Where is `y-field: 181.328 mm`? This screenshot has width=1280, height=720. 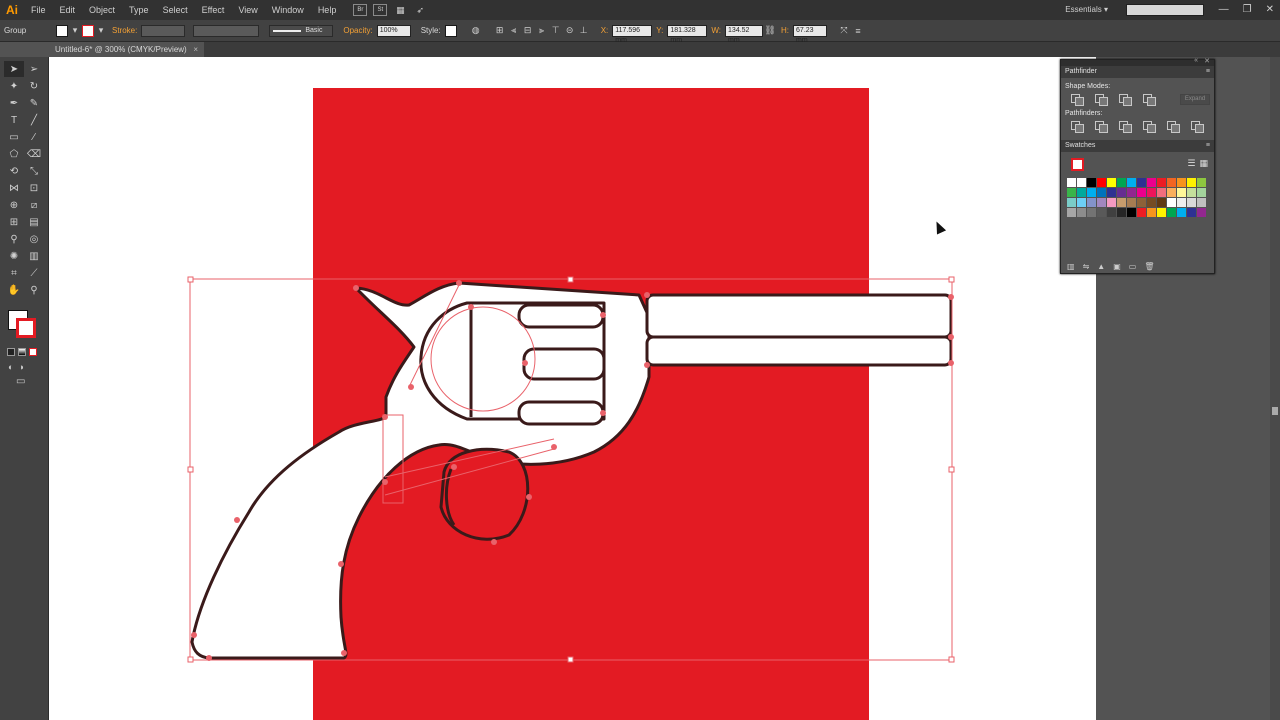 y-field: 181.328 mm is located at coordinates (687, 34).